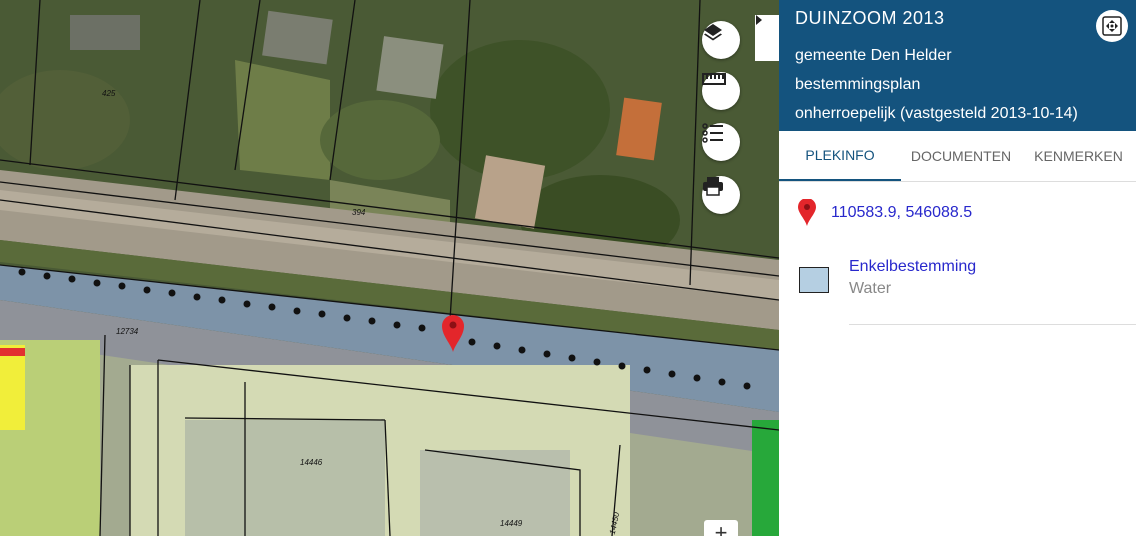 The width and height of the screenshot is (1136, 536). What do you see at coordinates (713, 186) in the screenshot?
I see `printer-icon` at bounding box center [713, 186].